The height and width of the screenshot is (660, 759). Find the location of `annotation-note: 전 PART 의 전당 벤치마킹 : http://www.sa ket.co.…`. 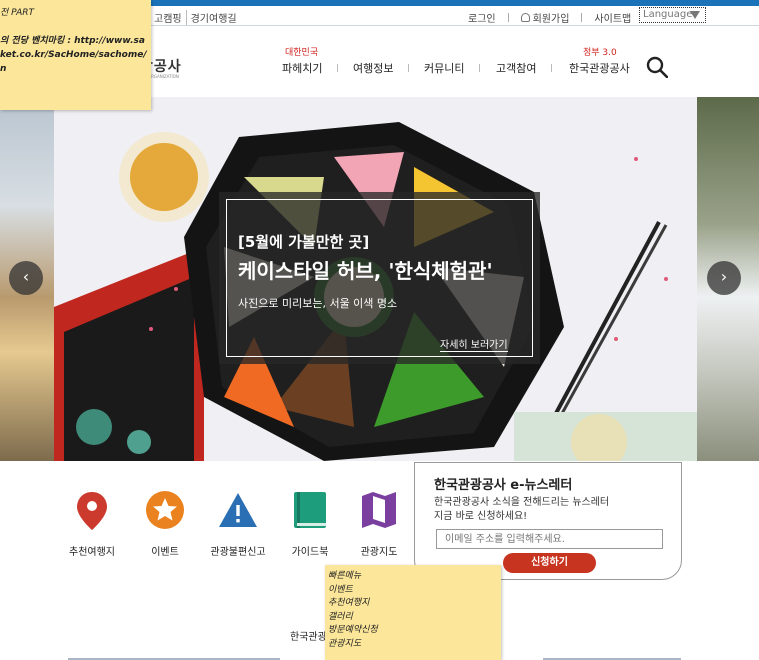

annotation-note: 전 PART 의 전당 벤치마킹 : http://www.sa ket.co.… is located at coordinates (75, 55).